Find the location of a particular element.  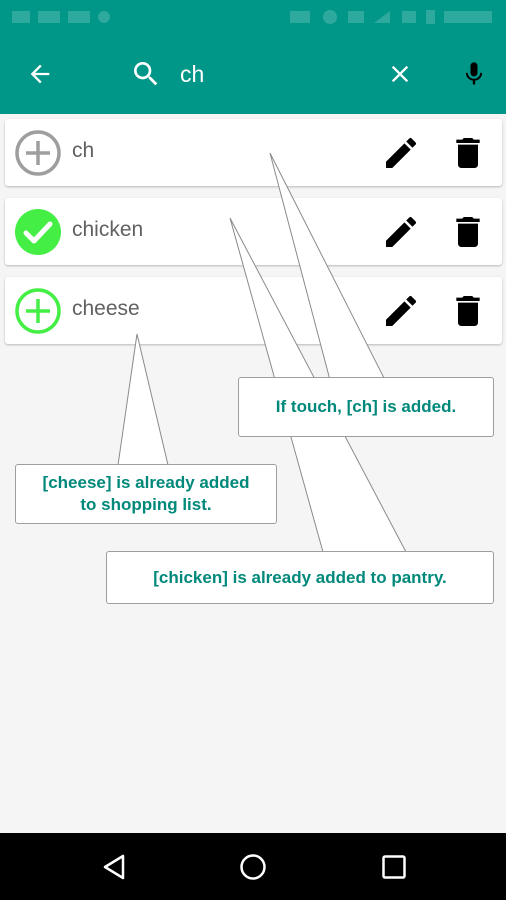

square-recents-icon is located at coordinates (394, 867).